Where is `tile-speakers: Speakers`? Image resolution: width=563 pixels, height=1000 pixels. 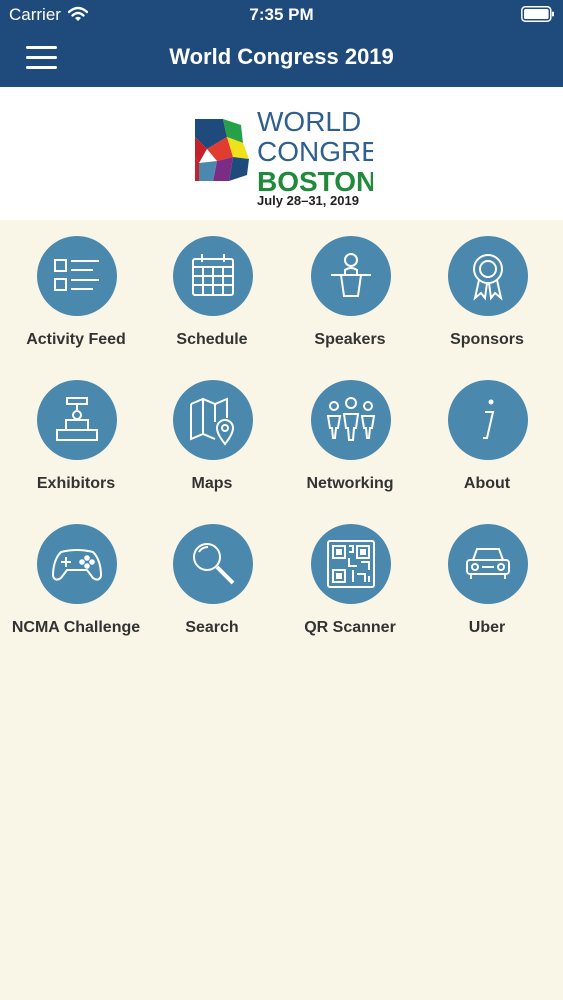 tile-speakers: Speakers is located at coordinates (350, 285).